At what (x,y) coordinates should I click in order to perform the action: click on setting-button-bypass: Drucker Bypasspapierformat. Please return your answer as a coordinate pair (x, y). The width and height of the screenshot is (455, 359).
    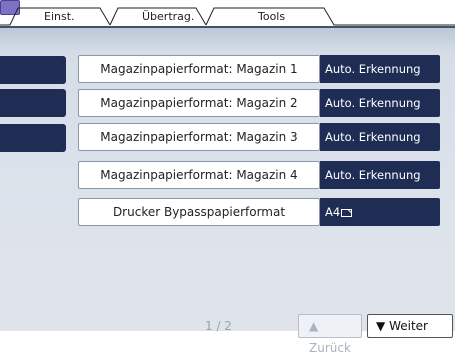
    Looking at the image, I should click on (199, 212).